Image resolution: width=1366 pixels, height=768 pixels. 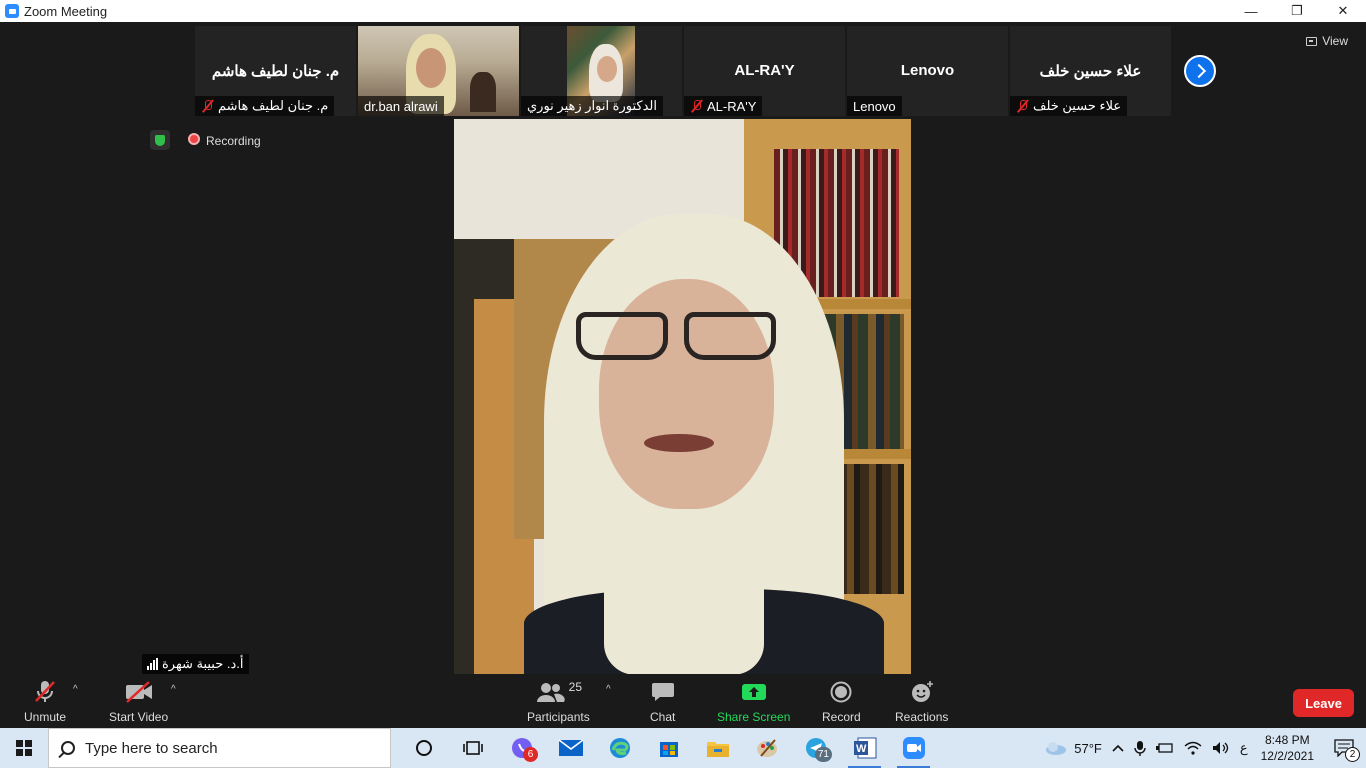 I want to click on recording-label: Recording, so click(x=233, y=140).